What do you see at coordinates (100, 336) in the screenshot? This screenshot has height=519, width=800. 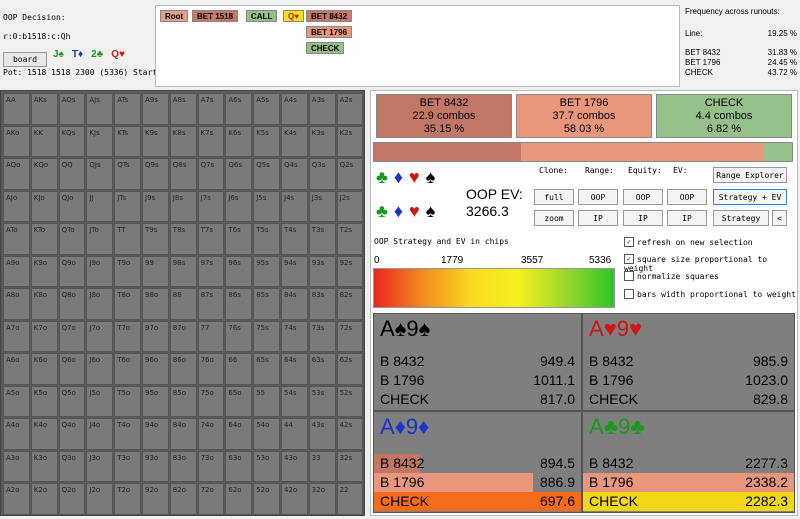 I see `hand-cell: J7o` at bounding box center [100, 336].